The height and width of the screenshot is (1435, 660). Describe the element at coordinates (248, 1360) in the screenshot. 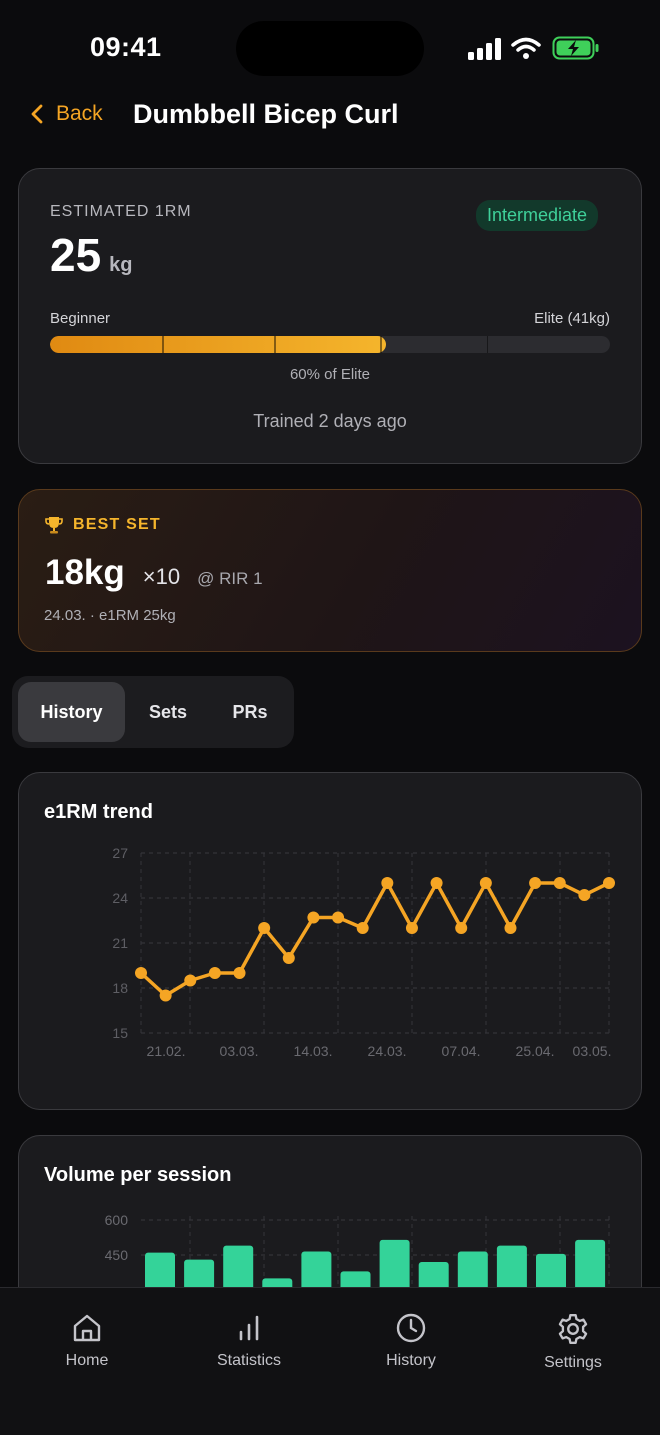

I see `nav-statistics-label: Statistics` at that location.